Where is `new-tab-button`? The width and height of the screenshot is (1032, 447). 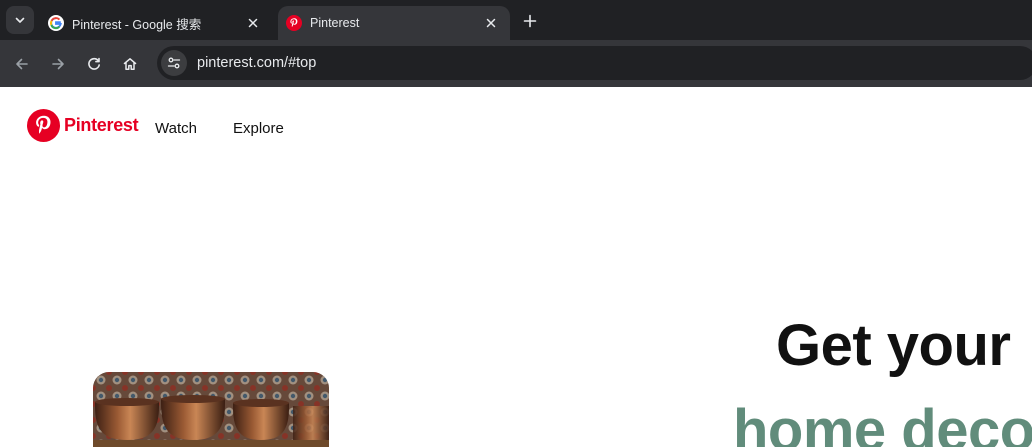
new-tab-button is located at coordinates (530, 21).